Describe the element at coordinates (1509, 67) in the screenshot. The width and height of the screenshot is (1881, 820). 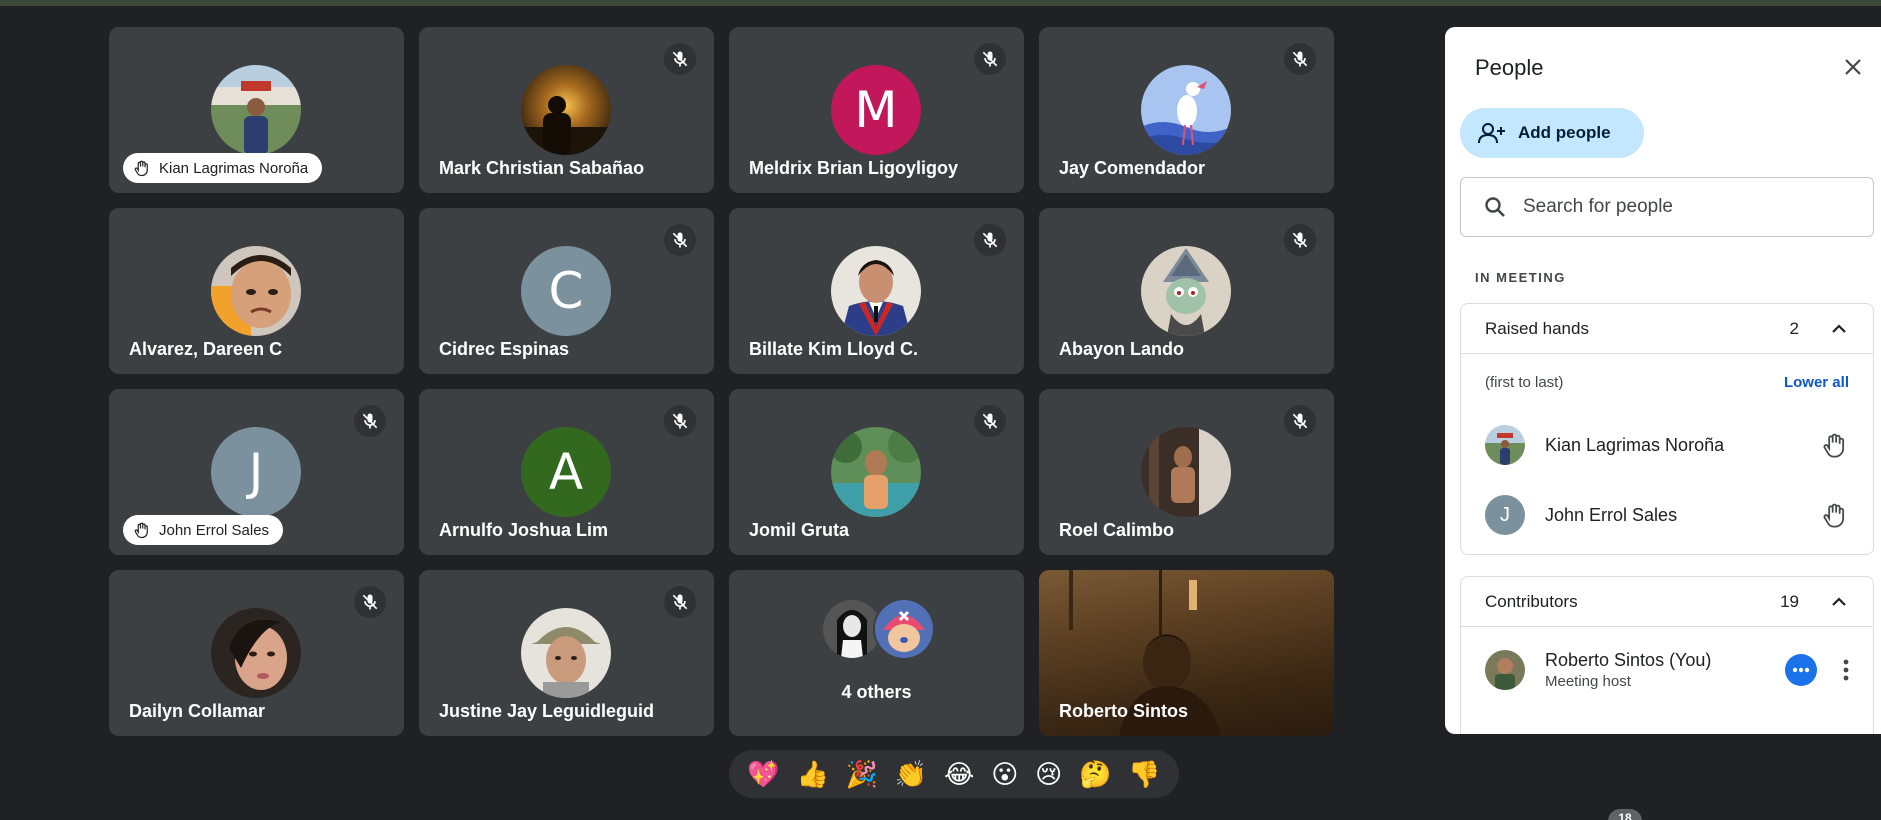
I see `panel-title: People` at that location.